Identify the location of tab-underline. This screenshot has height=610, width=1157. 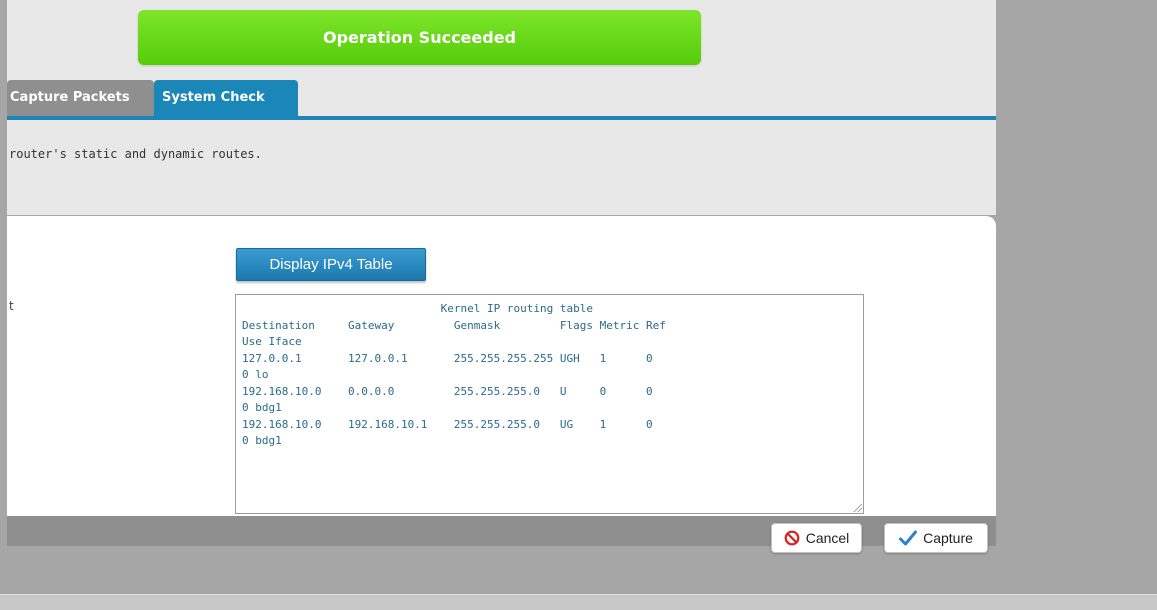
(501, 118).